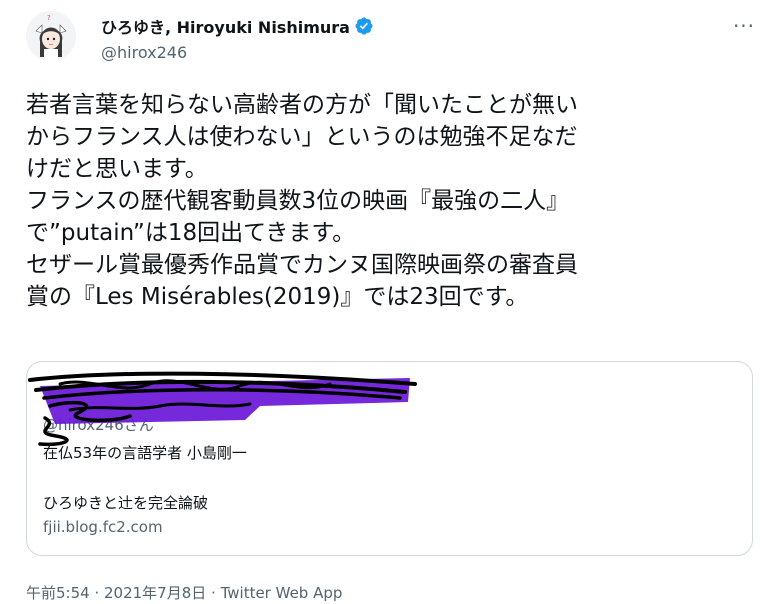  I want to click on author-display-name: ひろゆき, Hiroyuki Nishimura, so click(225, 26).